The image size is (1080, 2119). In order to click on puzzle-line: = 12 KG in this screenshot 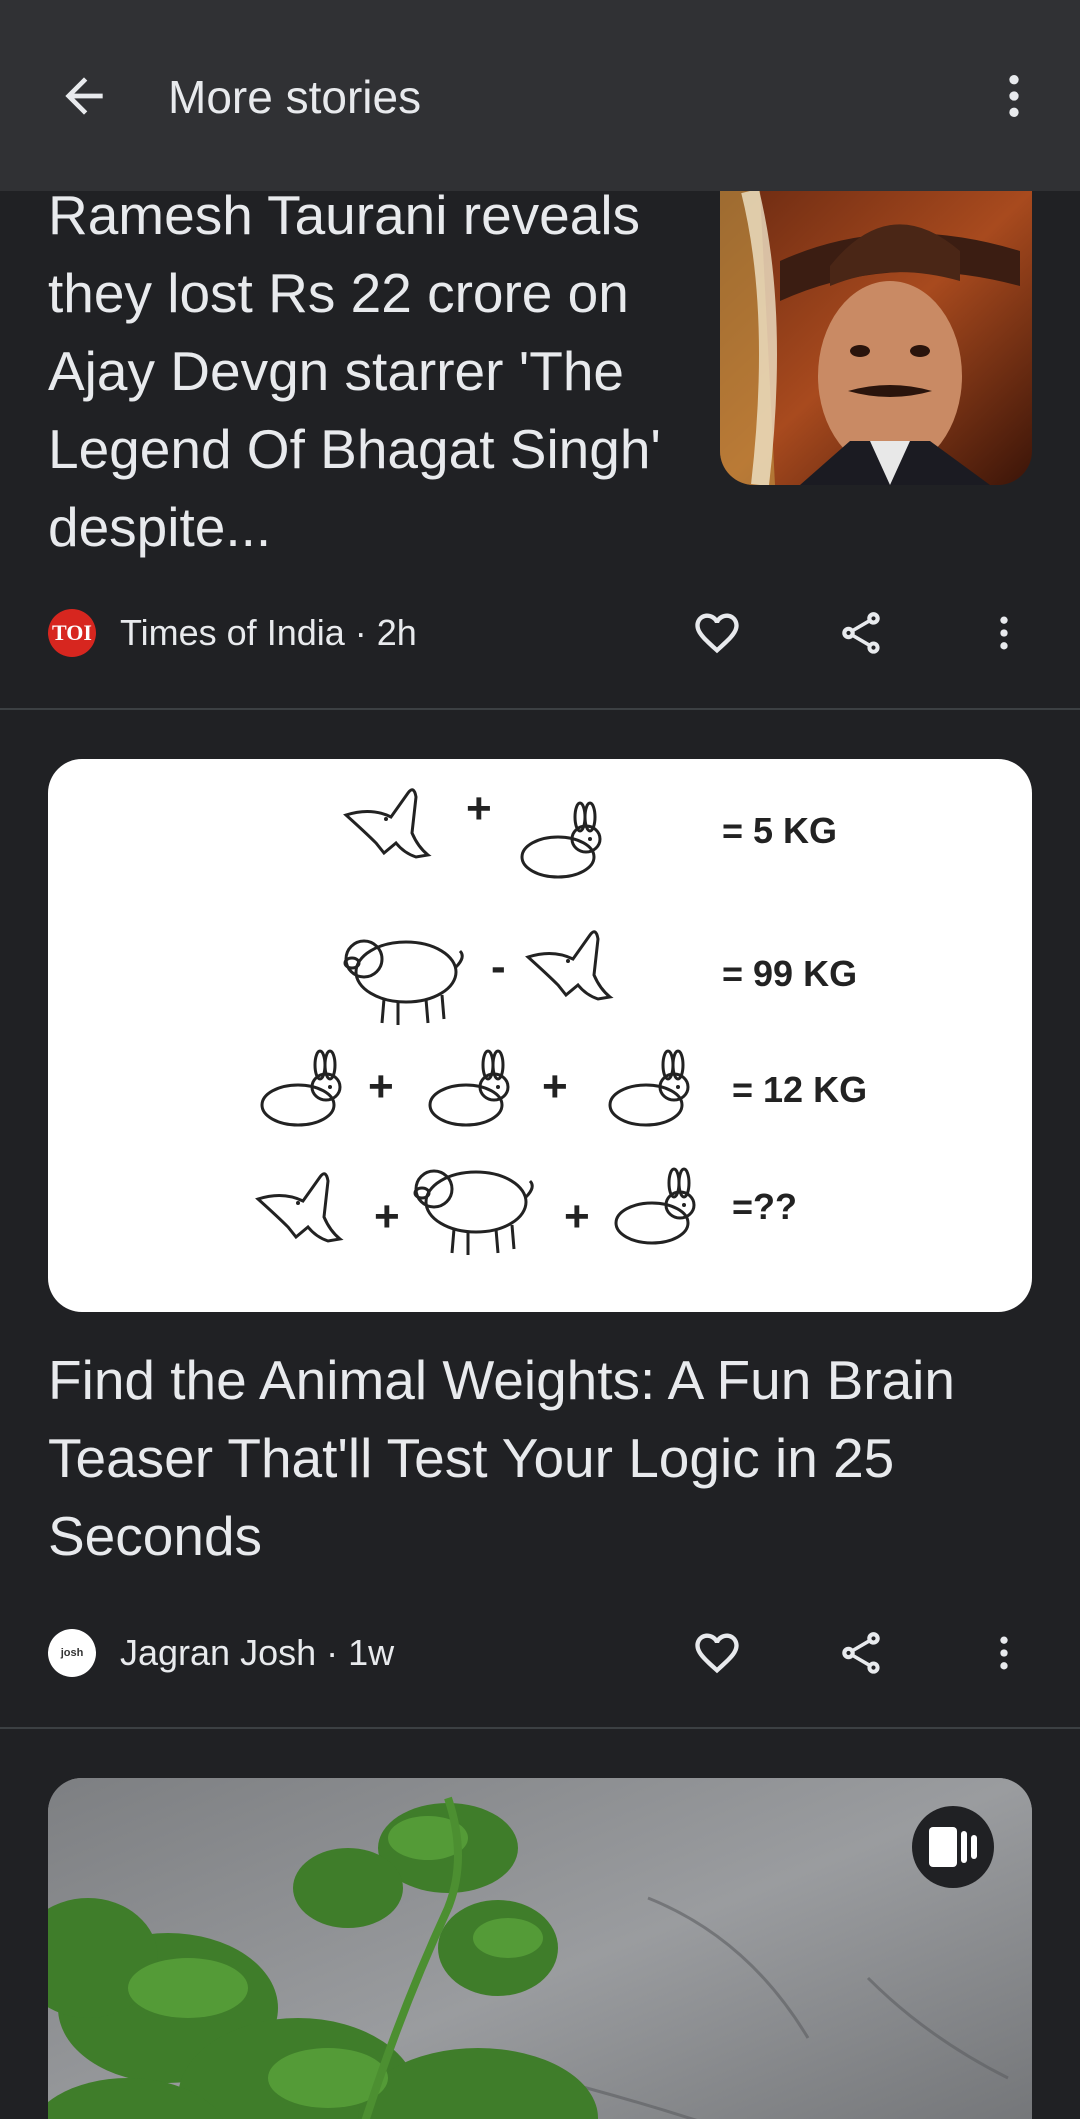, I will do `click(799, 1089)`.